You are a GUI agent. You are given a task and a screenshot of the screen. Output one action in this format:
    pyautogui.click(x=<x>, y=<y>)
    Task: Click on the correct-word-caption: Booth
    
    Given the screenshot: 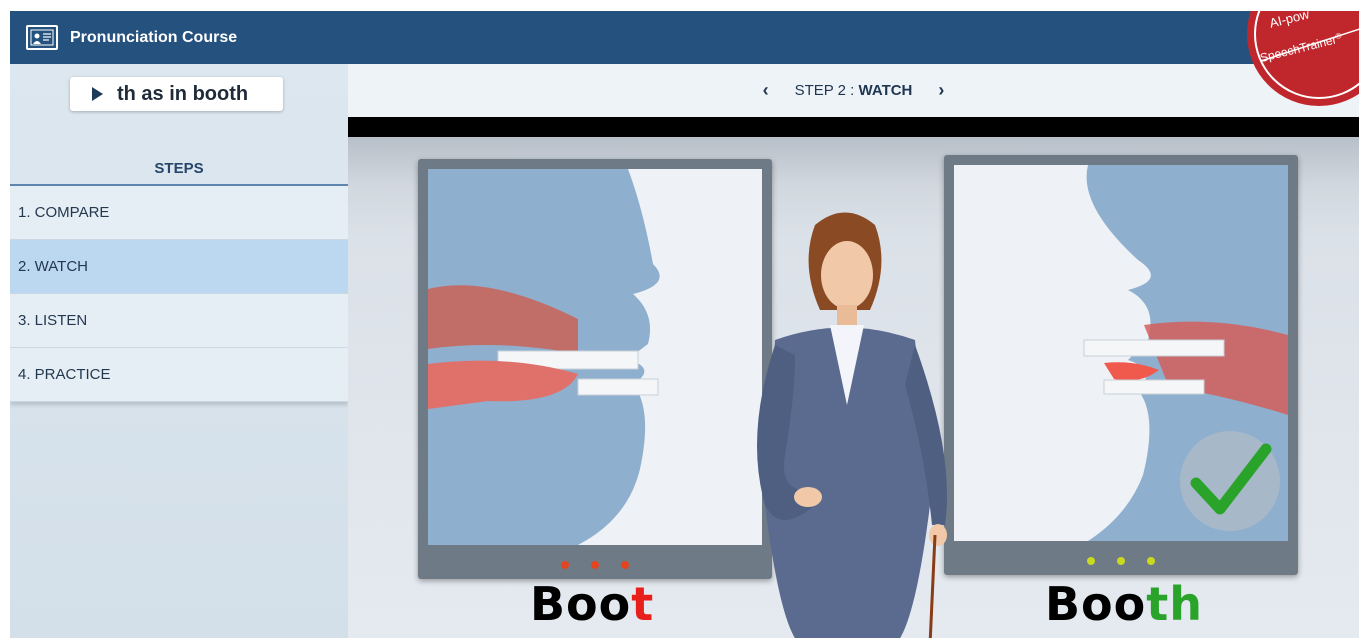 What is the action you would take?
    pyautogui.click(x=1124, y=604)
    